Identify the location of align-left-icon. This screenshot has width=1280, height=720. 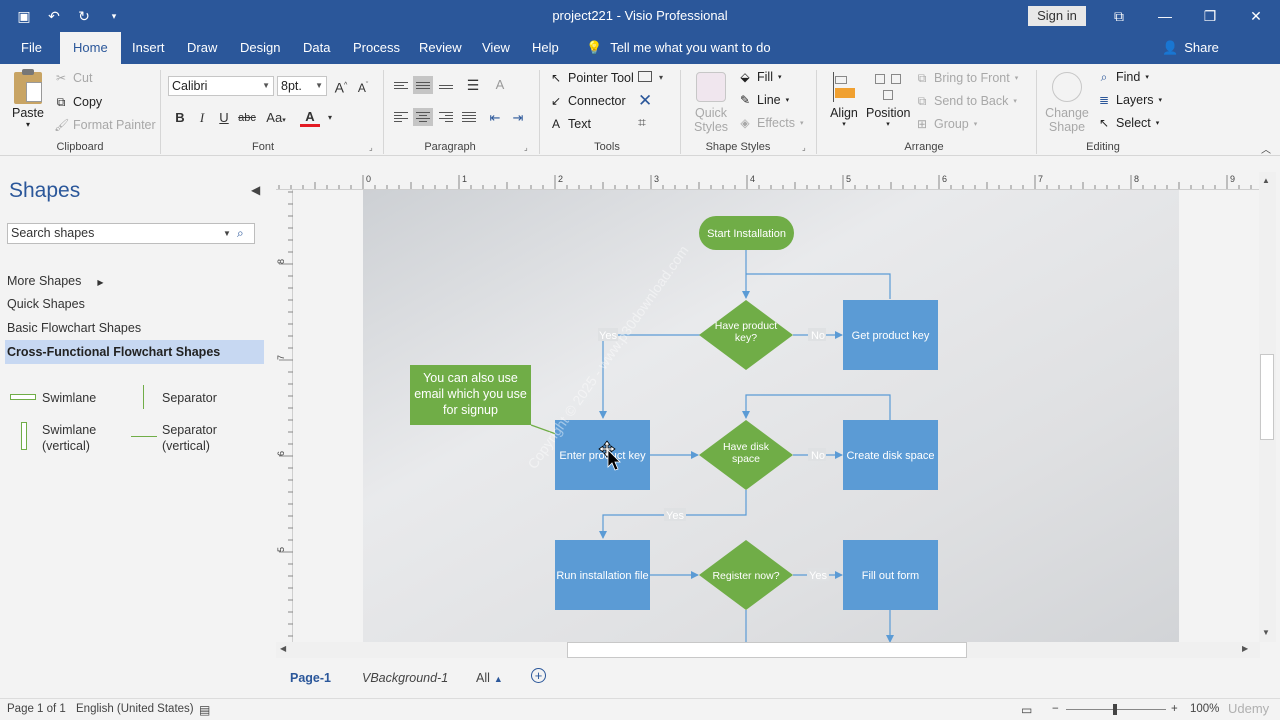
(401, 117).